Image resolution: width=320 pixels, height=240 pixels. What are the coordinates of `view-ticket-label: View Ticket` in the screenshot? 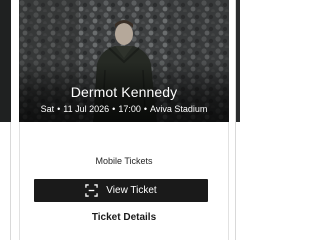 It's located at (131, 190).